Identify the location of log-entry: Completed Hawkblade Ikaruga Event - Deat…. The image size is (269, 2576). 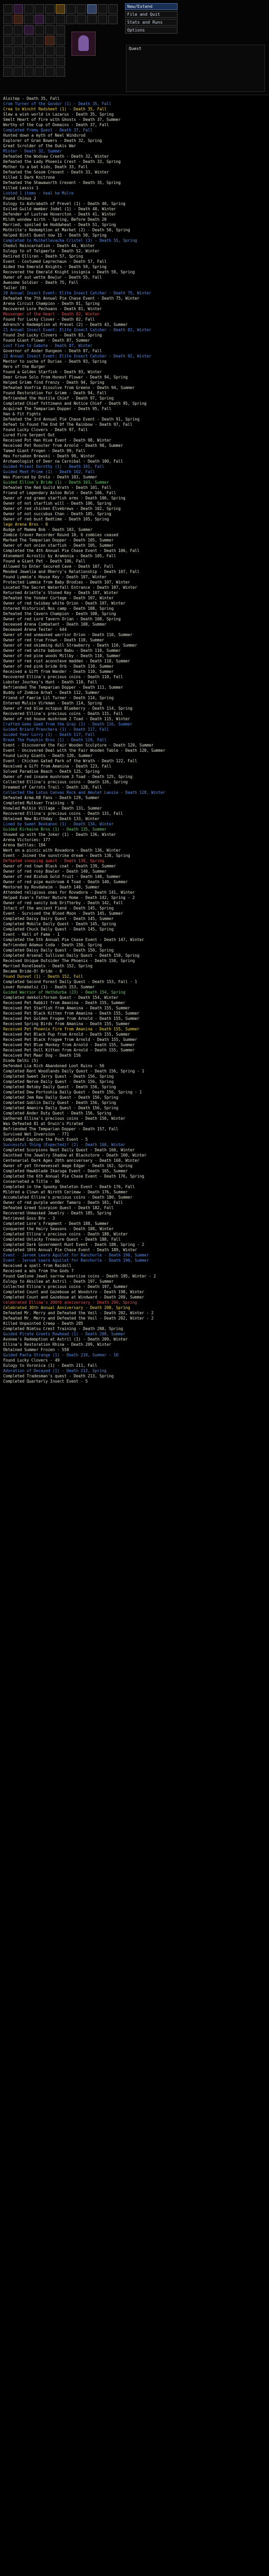
(65, 1171).